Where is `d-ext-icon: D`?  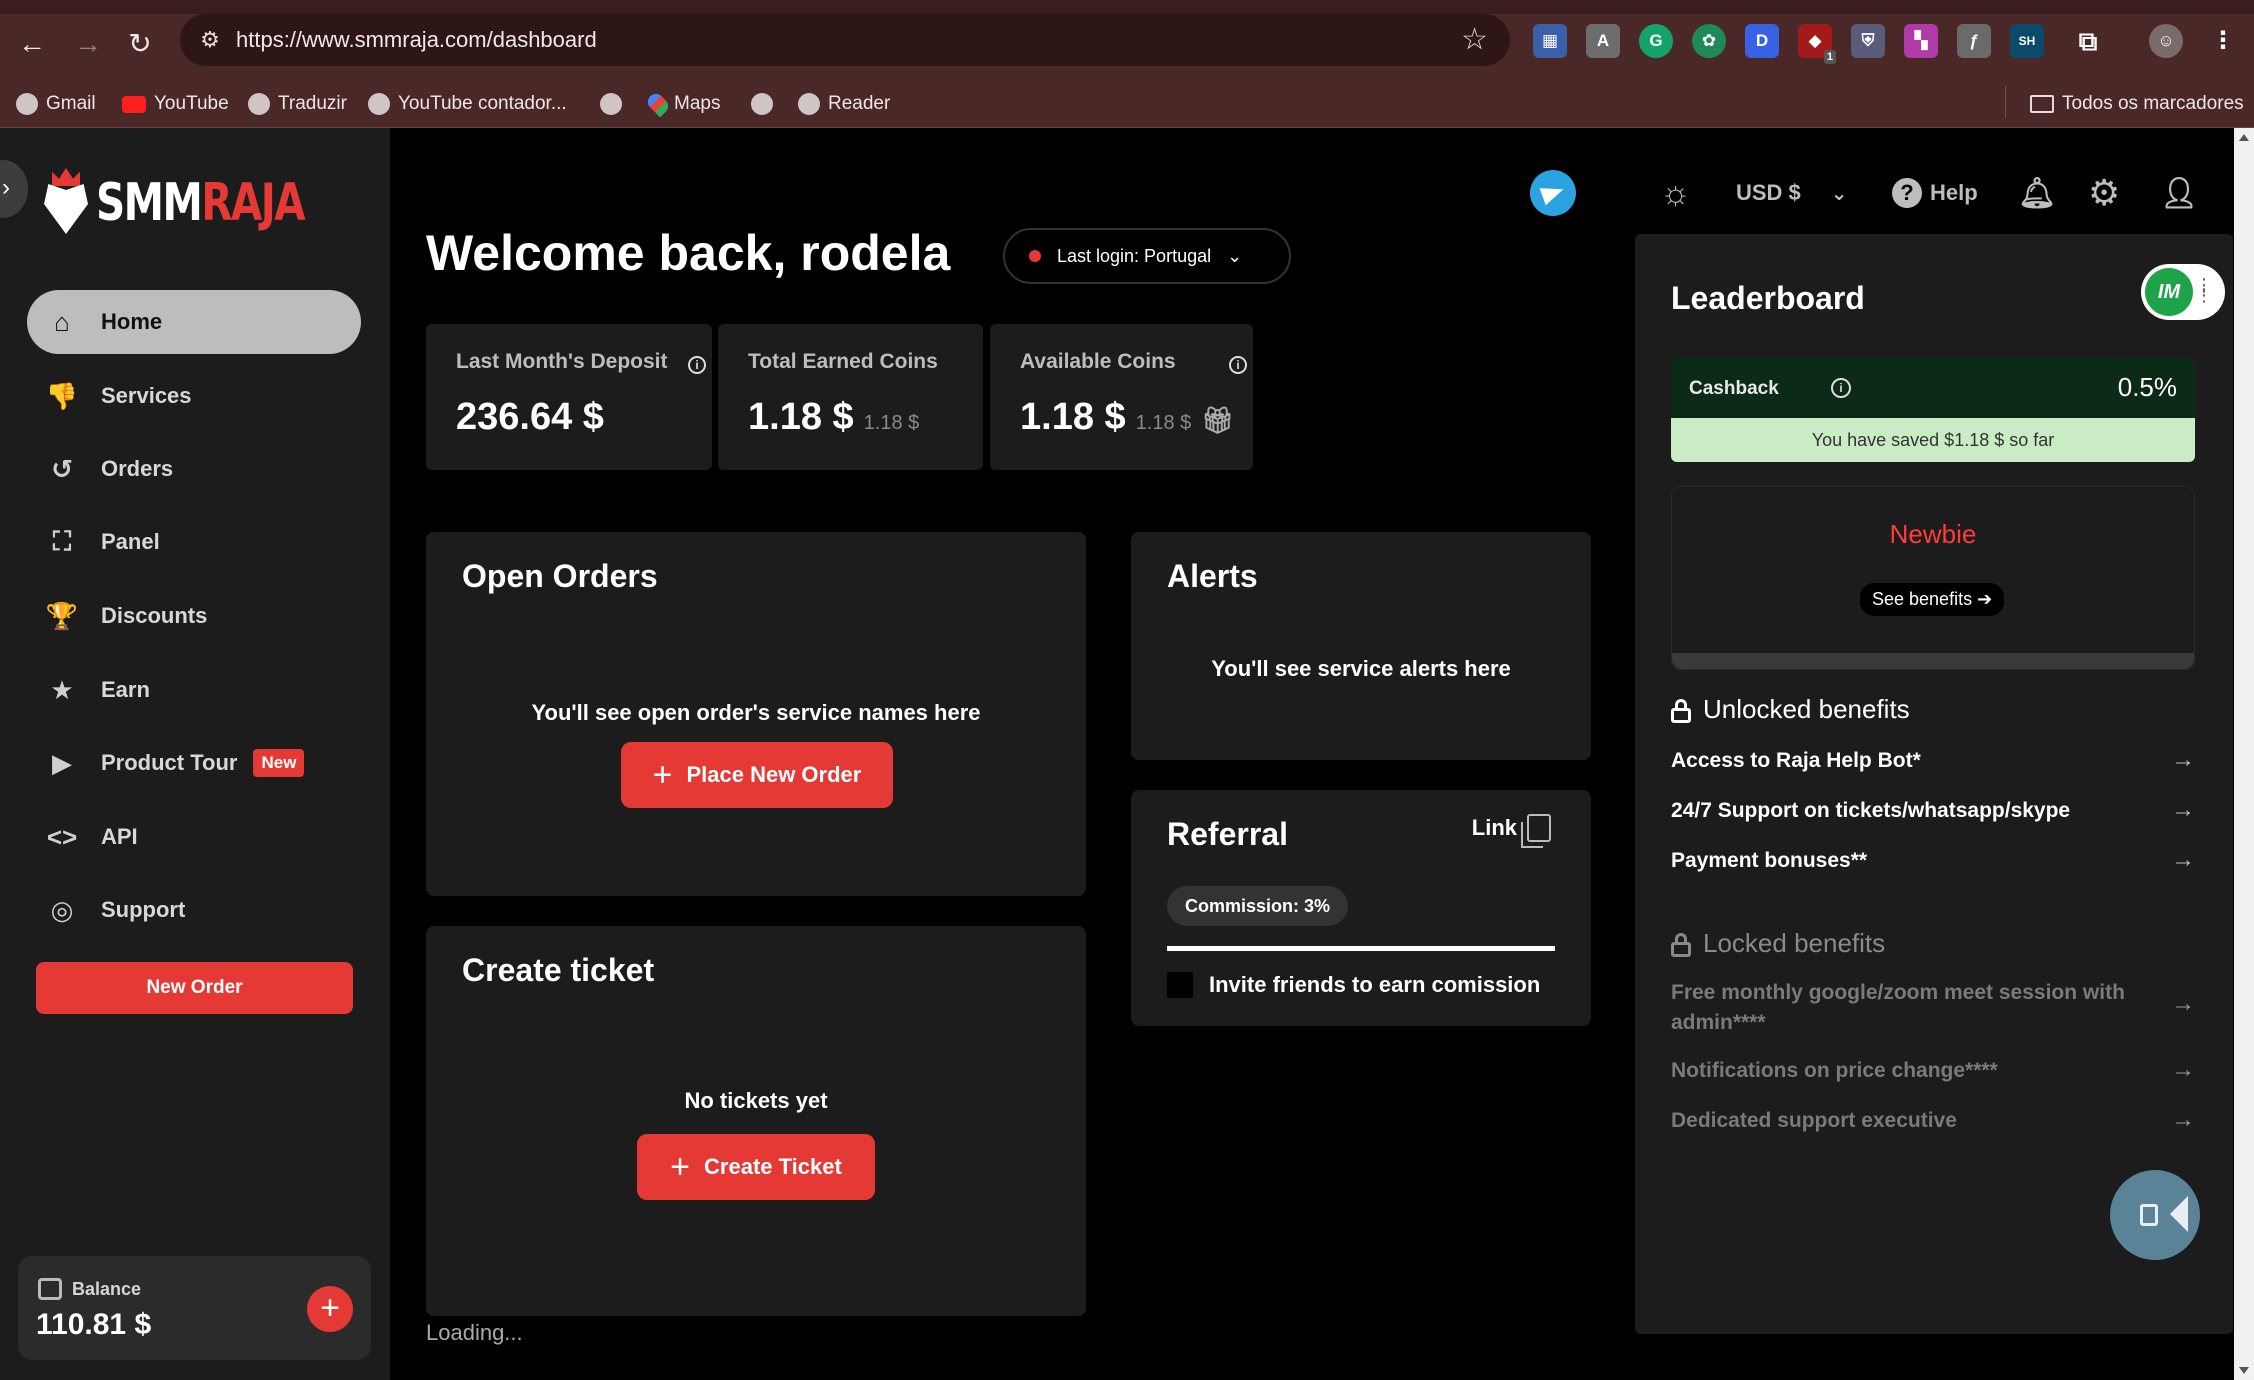 d-ext-icon: D is located at coordinates (1762, 41).